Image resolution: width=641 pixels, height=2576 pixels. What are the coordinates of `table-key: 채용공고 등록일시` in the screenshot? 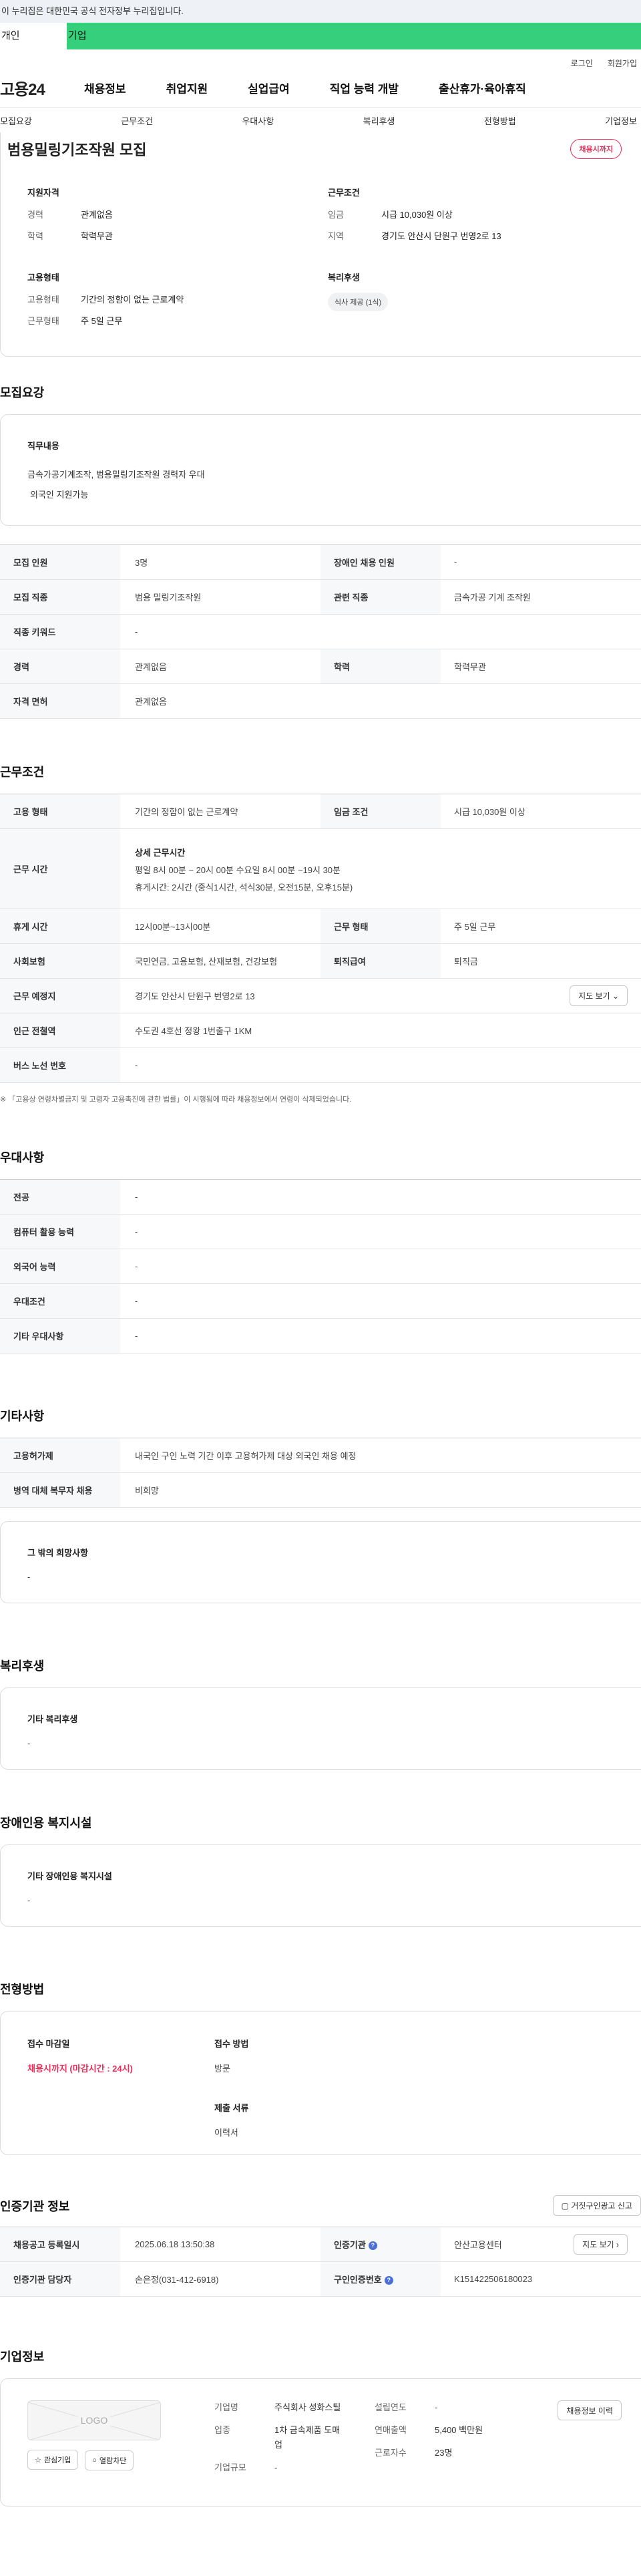 It's located at (60, 2244).